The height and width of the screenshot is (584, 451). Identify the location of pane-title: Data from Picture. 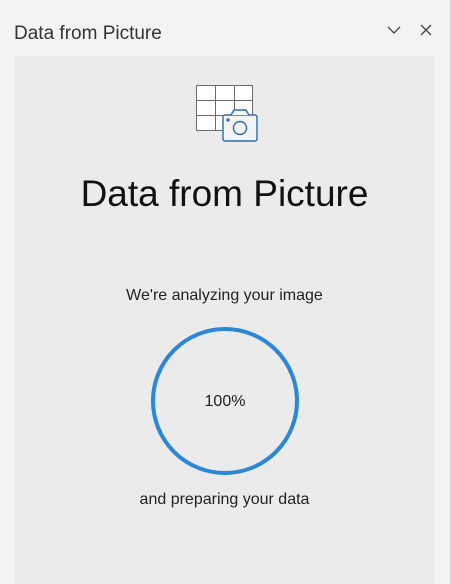
(88, 33).